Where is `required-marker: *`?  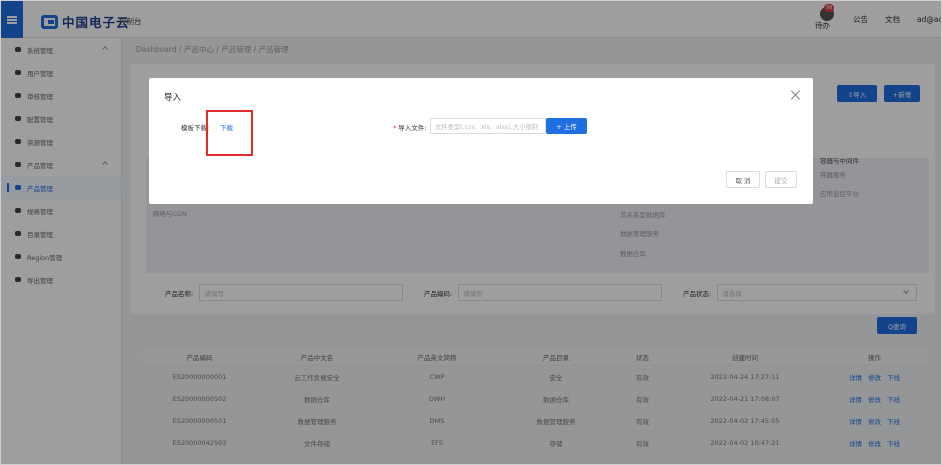
required-marker: * is located at coordinates (395, 128).